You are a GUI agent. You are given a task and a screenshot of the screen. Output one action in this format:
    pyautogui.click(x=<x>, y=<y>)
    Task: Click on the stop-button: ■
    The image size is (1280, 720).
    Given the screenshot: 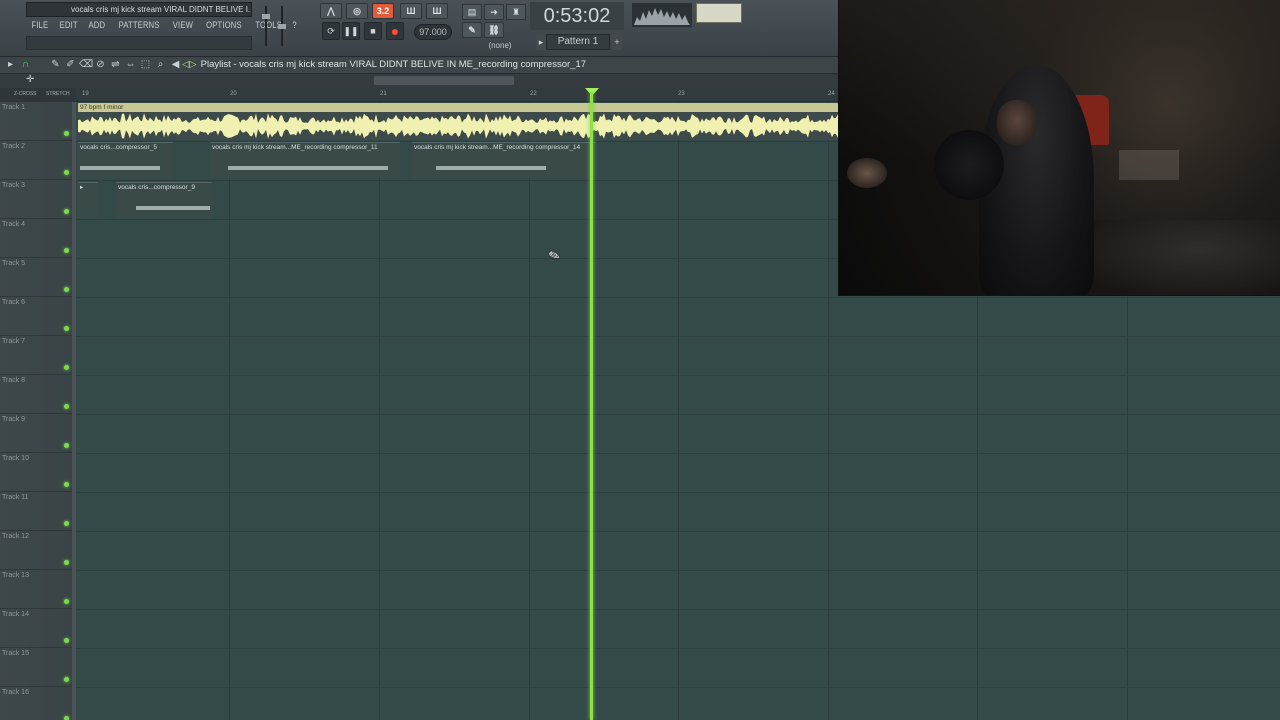 What is the action you would take?
    pyautogui.click(x=373, y=31)
    